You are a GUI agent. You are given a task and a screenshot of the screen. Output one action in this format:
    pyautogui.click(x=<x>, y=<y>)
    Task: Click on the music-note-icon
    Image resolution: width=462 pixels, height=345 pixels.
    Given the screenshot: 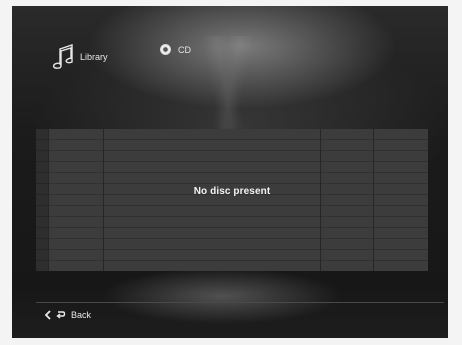 What is the action you would take?
    pyautogui.click(x=64, y=57)
    